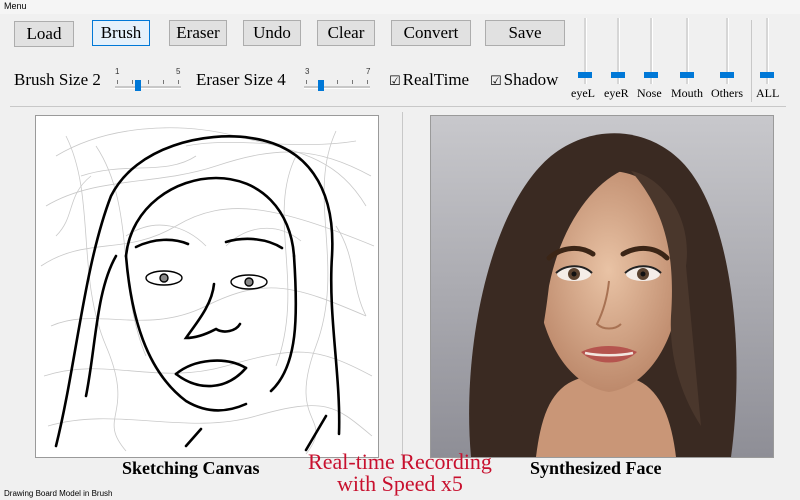 The width and height of the screenshot is (800, 500). I want to click on convert-button: Convert, so click(431, 33).